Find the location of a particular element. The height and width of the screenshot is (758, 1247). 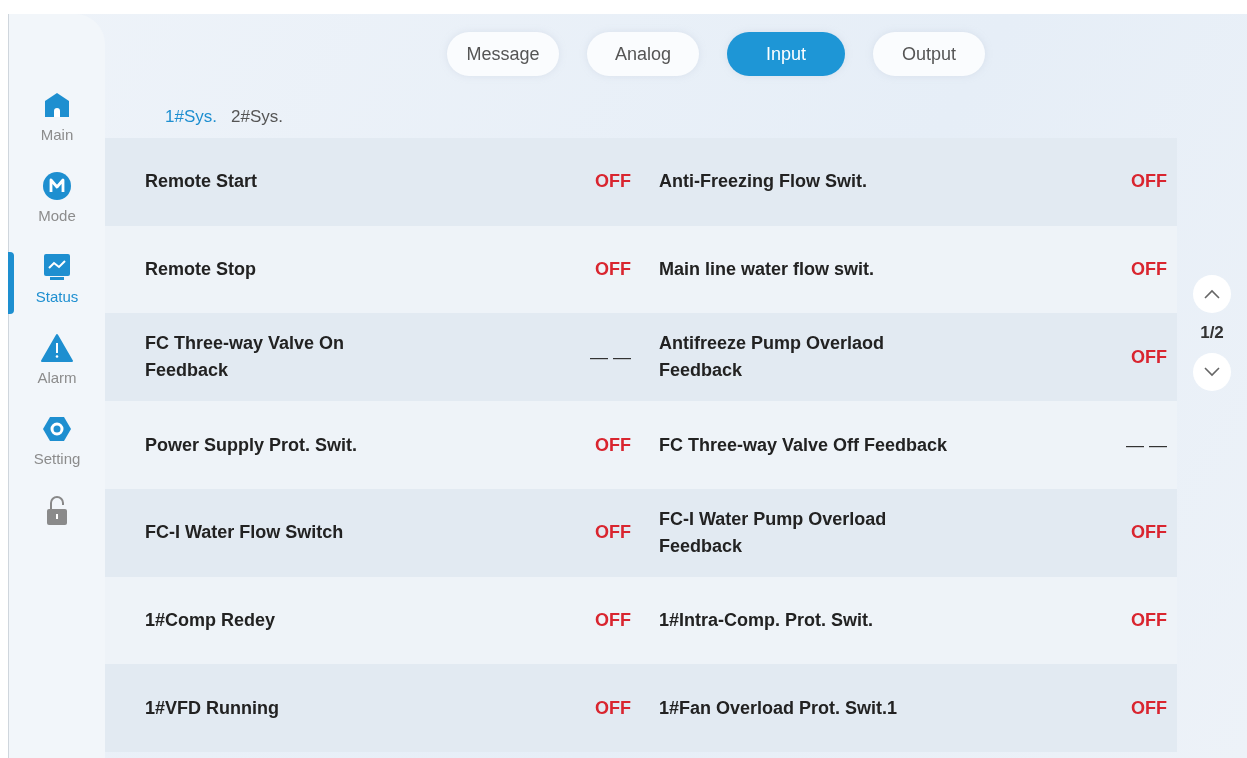

nav-item: Status is located at coordinates (57, 278).